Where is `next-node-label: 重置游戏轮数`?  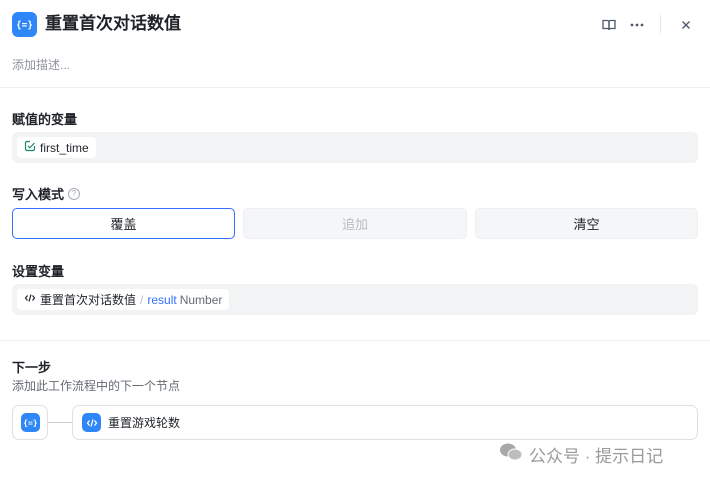
next-node-label: 重置游戏轮数 is located at coordinates (144, 423).